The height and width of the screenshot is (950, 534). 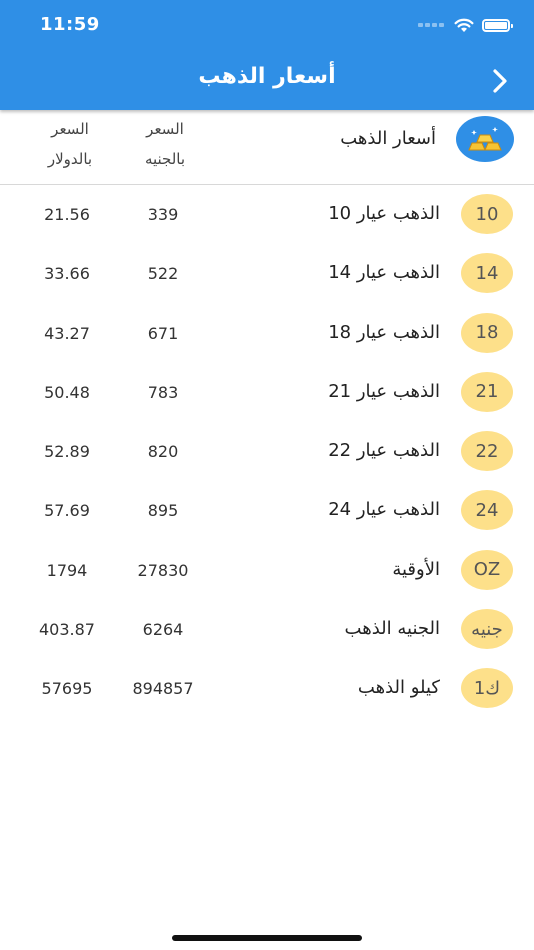 I want to click on price-usd: 57.69, so click(x=67, y=511).